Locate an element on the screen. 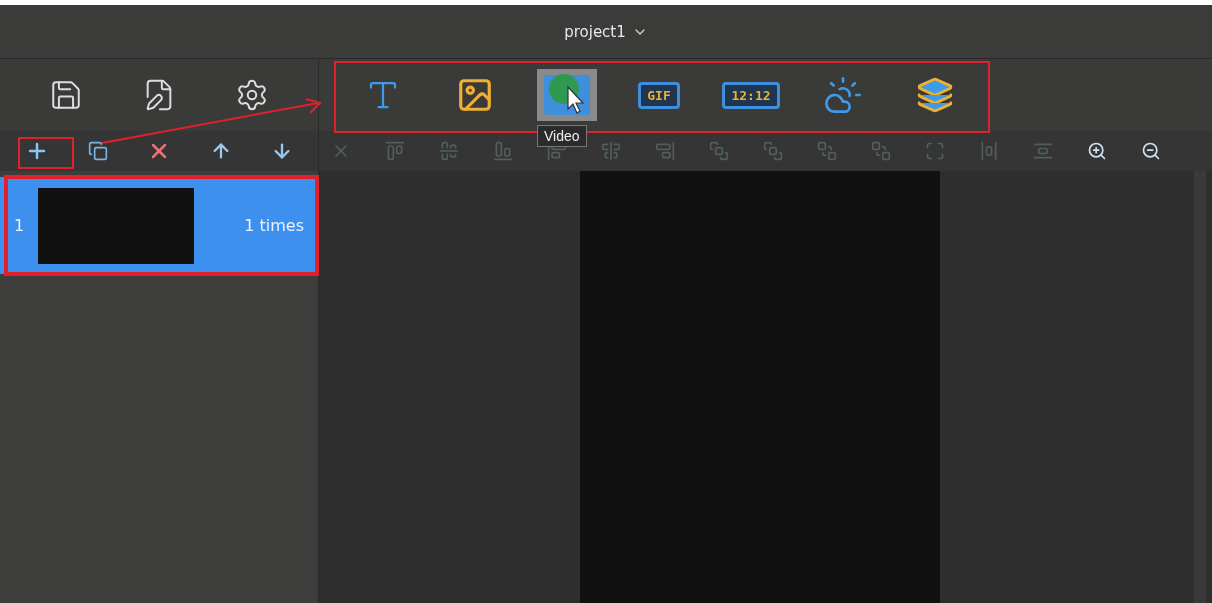 The image size is (1212, 603). fit-icon is located at coordinates (935, 151).